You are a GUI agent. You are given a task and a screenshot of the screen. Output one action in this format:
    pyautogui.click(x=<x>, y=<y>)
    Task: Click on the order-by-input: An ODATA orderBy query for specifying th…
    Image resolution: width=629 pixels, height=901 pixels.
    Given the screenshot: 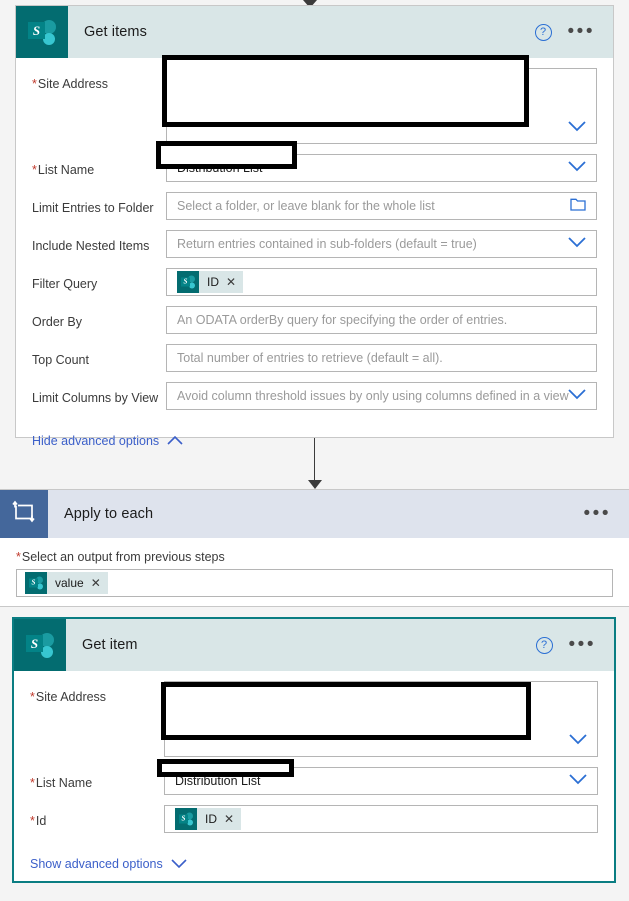 What is the action you would take?
    pyautogui.click(x=381, y=320)
    